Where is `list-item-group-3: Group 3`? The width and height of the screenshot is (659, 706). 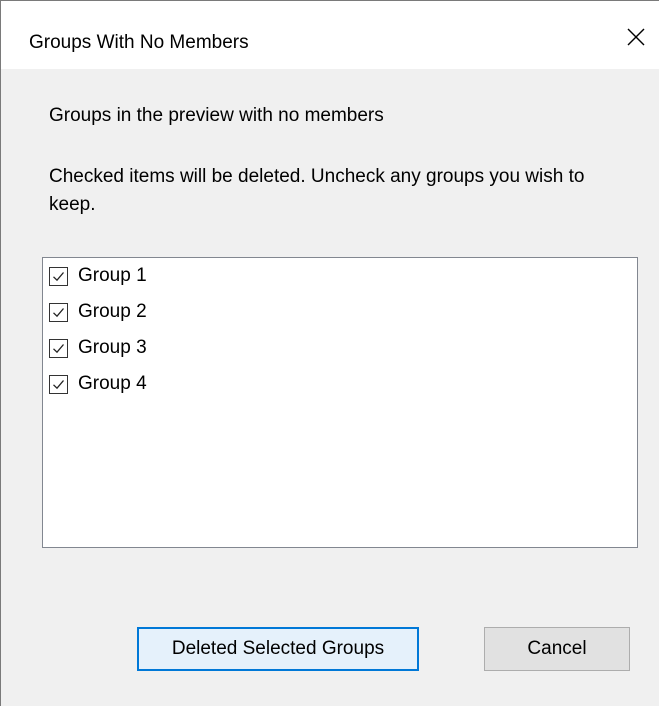 list-item-group-3: Group 3 is located at coordinates (98, 348).